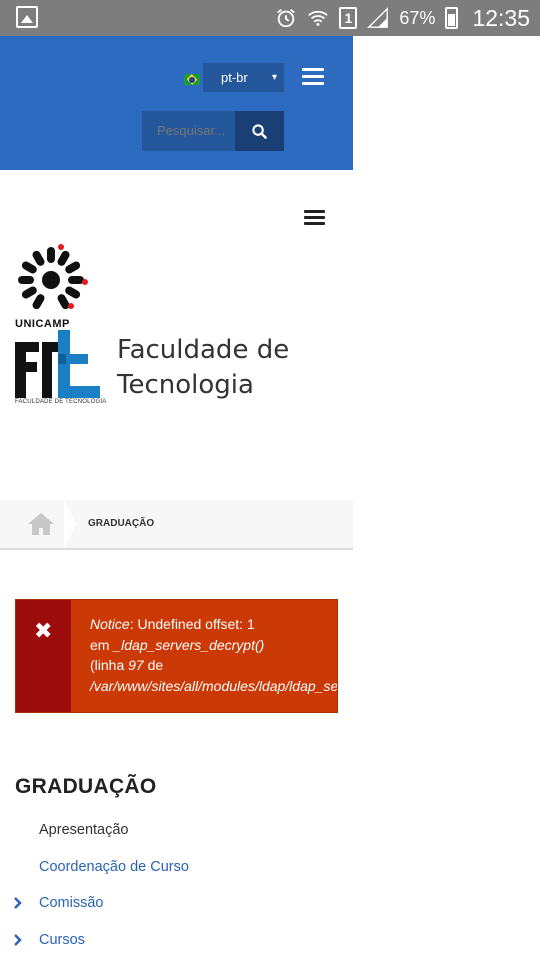 This screenshot has width=540, height=960. Describe the element at coordinates (185, 385) in the screenshot. I see `faculty-name-line2: Tecnologia` at that location.